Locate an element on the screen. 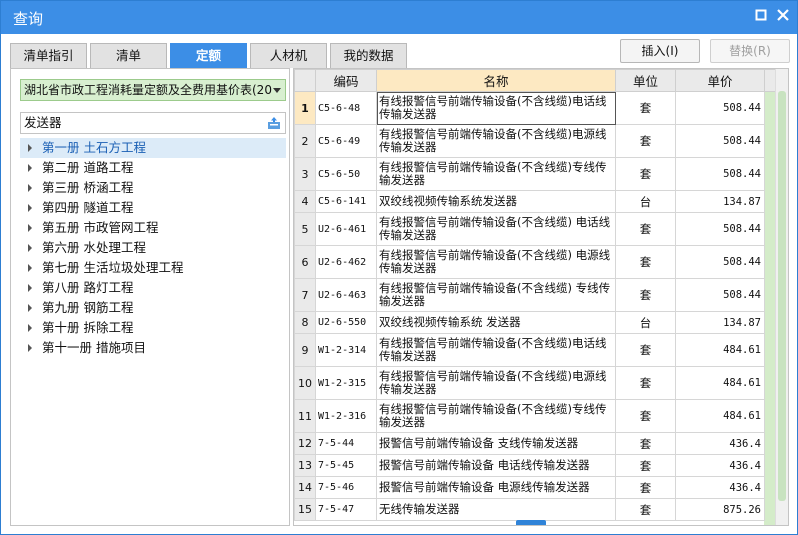 This screenshot has width=798, height=535. table-row: 12 7-5-44 报警信号前端传输设备 支线传输发送器套 436.4 is located at coordinates (535, 443).